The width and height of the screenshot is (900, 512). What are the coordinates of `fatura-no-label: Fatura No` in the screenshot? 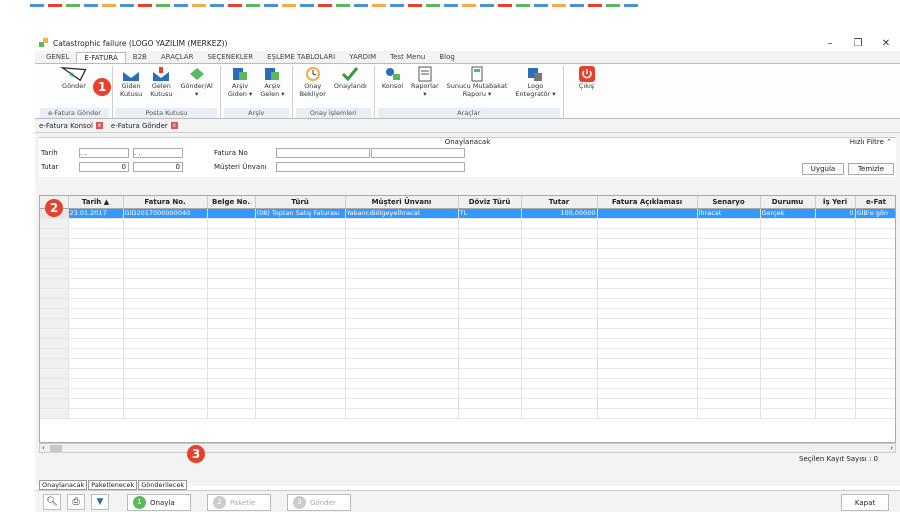 It's located at (231, 153).